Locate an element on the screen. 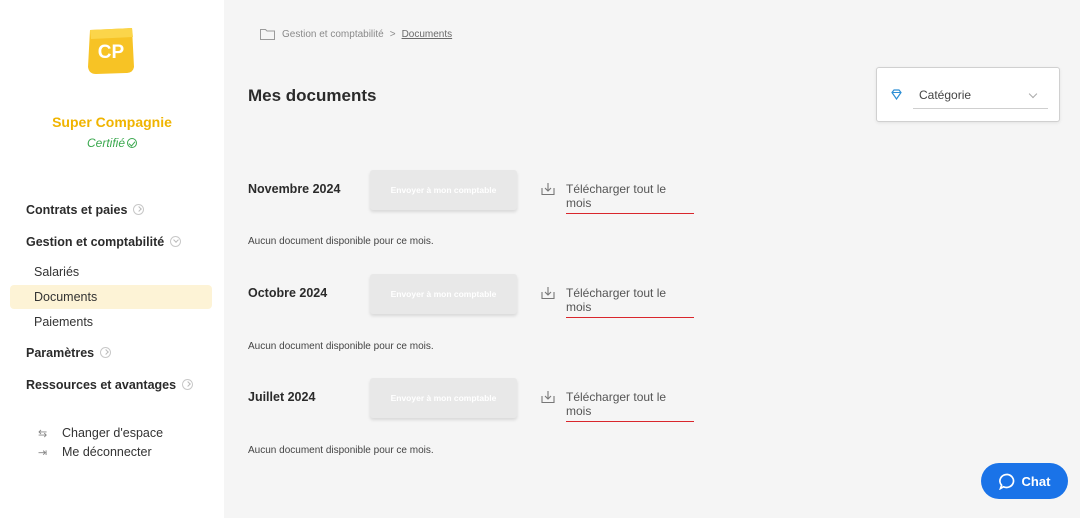 The image size is (1080, 518). page-title: Mes documents is located at coordinates (312, 95).